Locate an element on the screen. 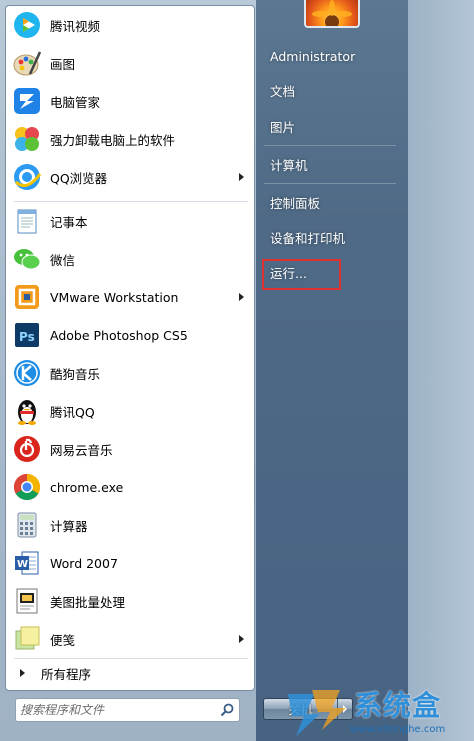 The height and width of the screenshot is (741, 474). places-item-documents: 文档 is located at coordinates (330, 90).